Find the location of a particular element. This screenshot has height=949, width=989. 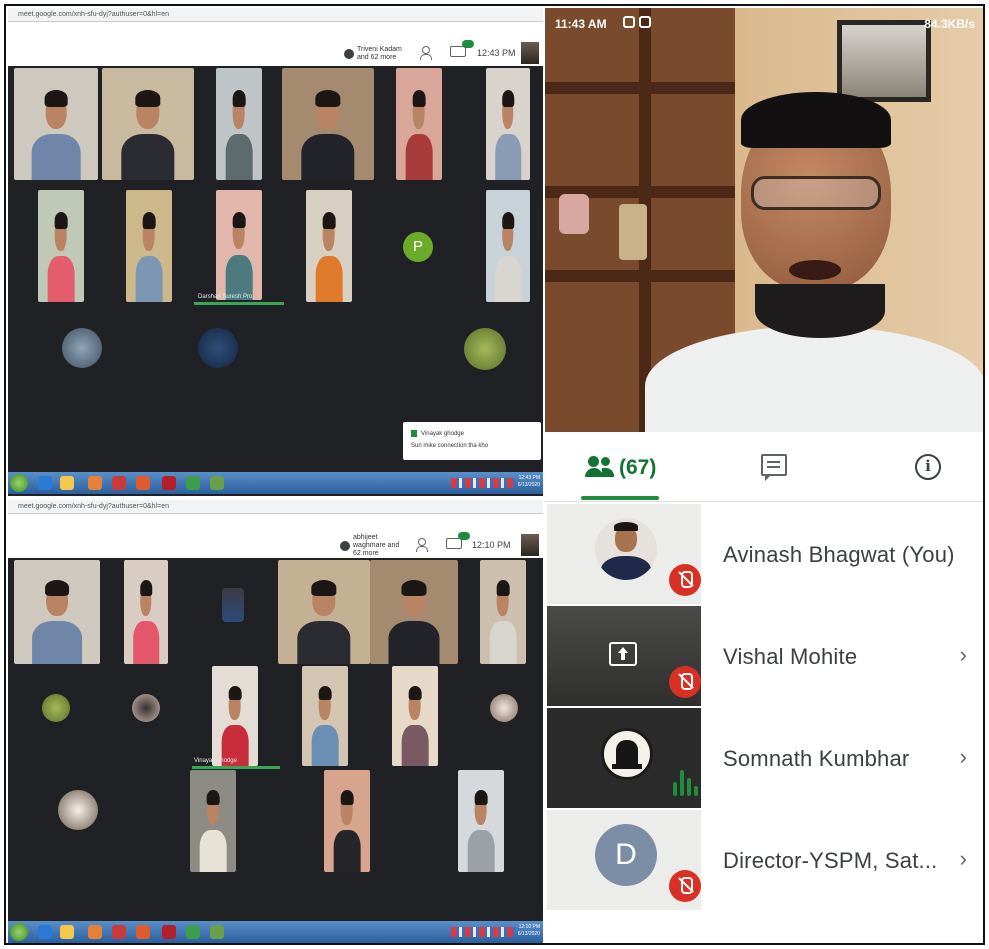

decor-item is located at coordinates (574, 214).